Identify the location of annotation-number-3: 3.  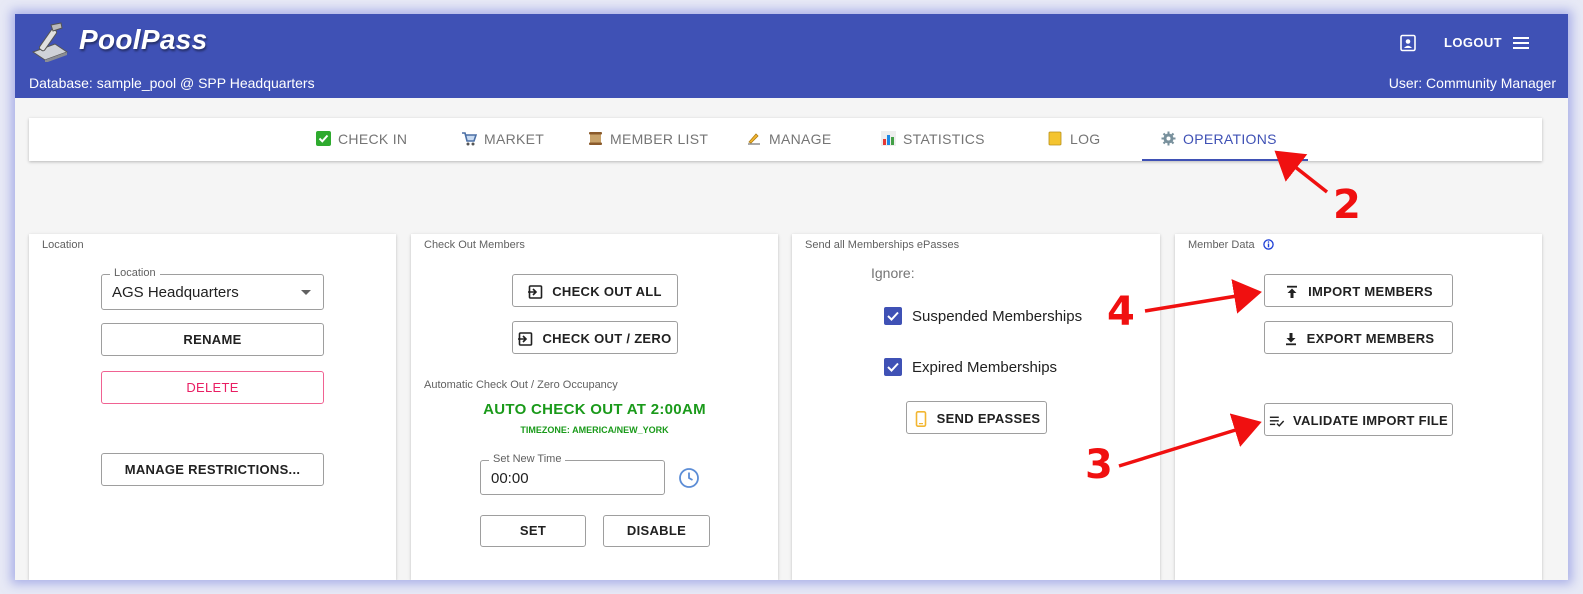
(1099, 465).